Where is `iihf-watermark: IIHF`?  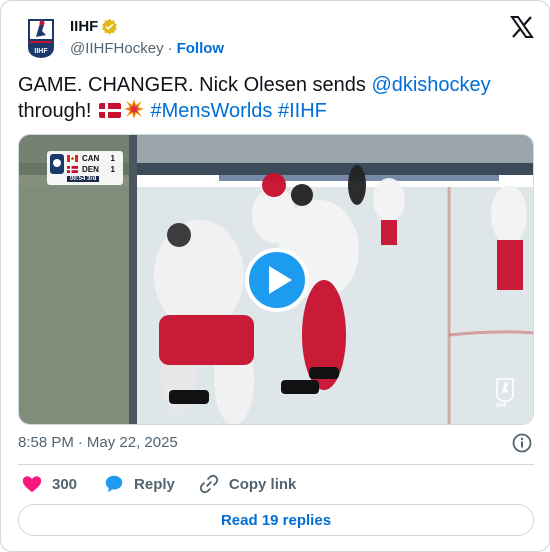 iihf-watermark: IIHF is located at coordinates (505, 396).